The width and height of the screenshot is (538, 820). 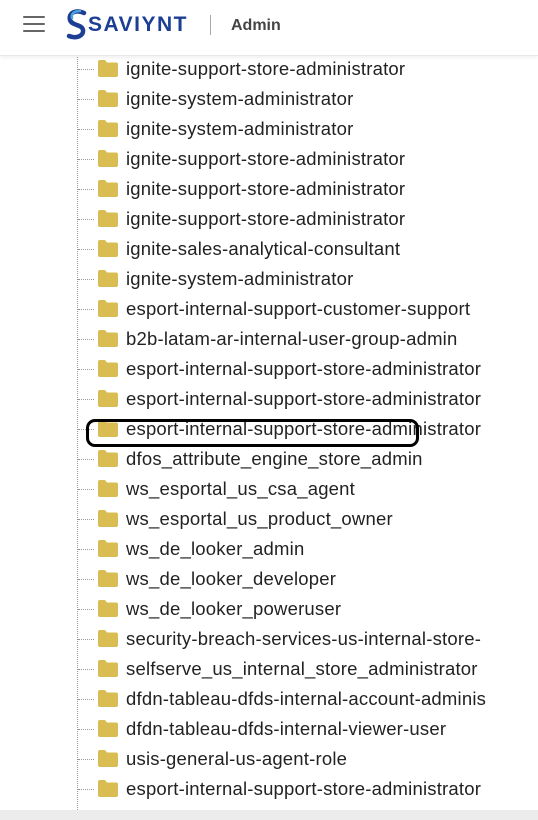 What do you see at coordinates (231, 578) in the screenshot?
I see `tree-item-label: ws_de_looker_developer` at bounding box center [231, 578].